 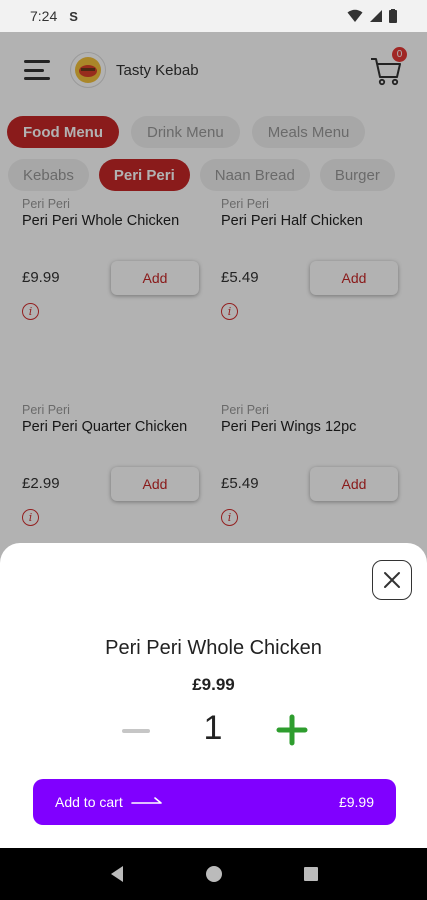 I want to click on arrow-right-icon, so click(x=146, y=800).